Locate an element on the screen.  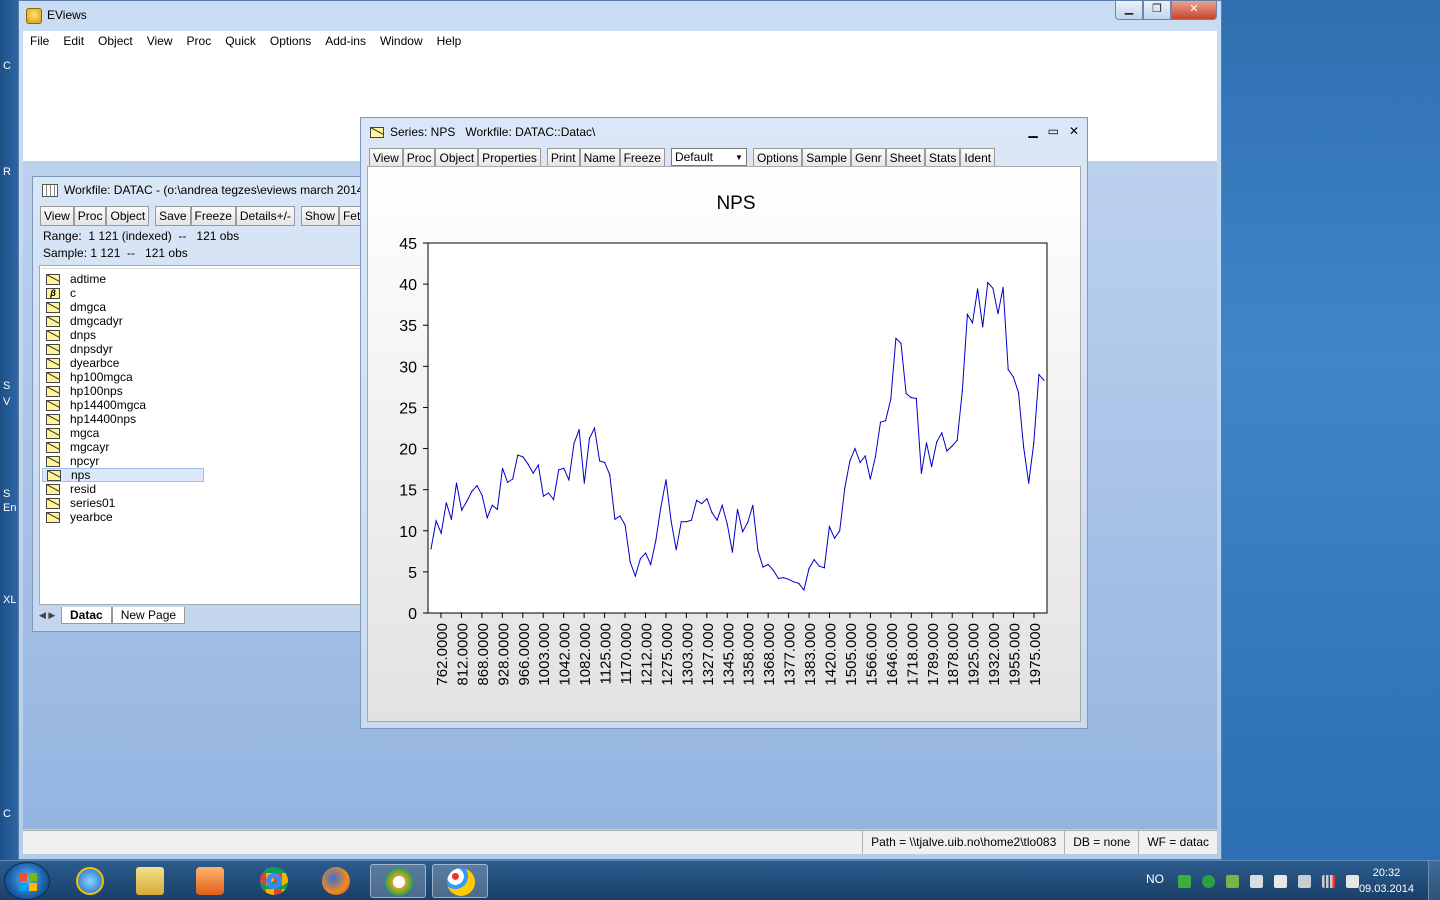
language-indicator: NO is located at coordinates (1155, 879).